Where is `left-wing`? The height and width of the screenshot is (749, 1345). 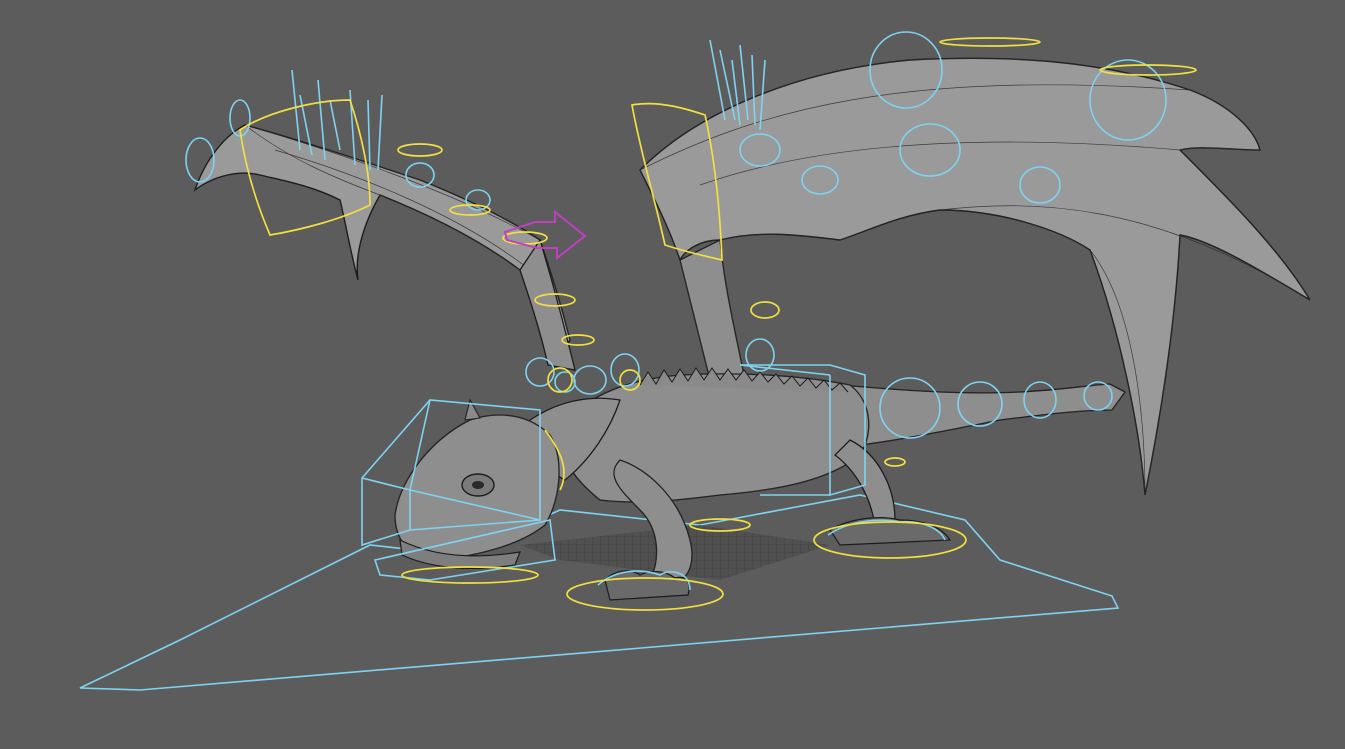 left-wing is located at coordinates (384, 248).